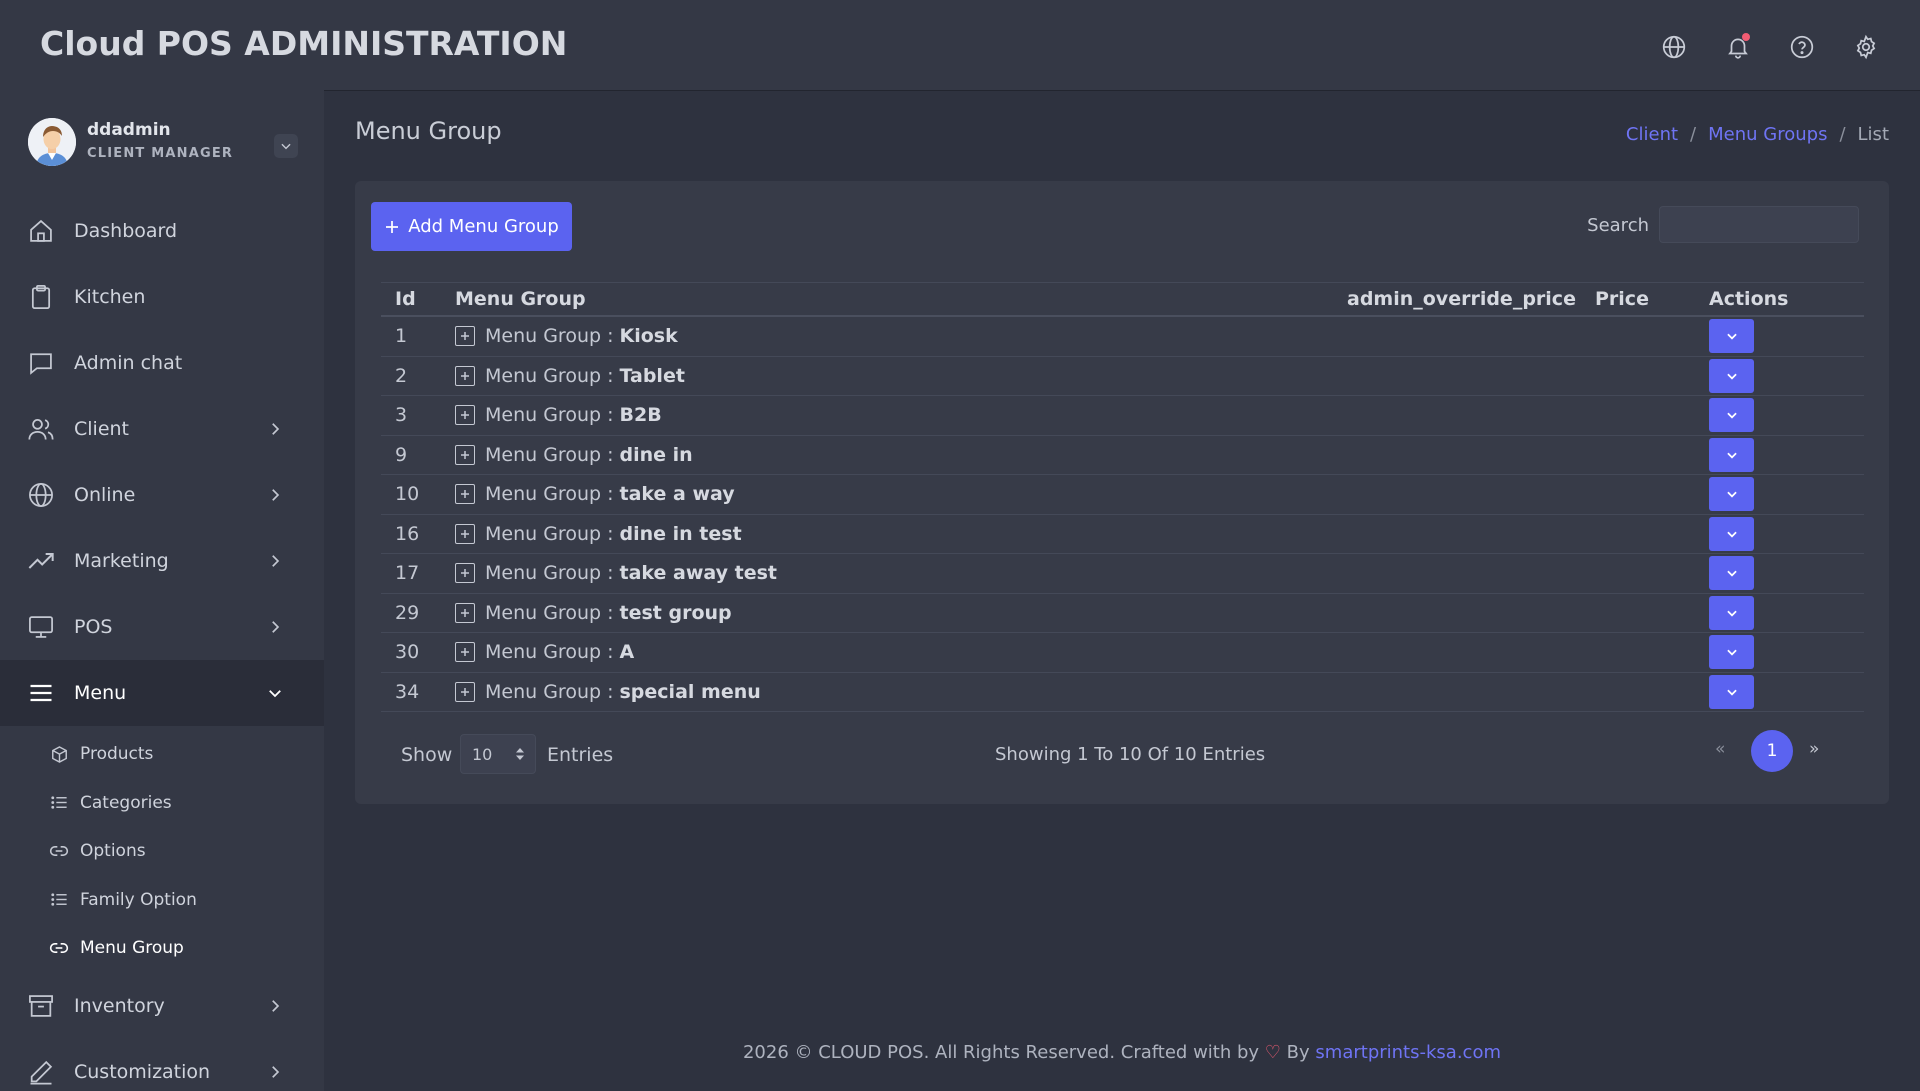 This screenshot has width=1920, height=1091. What do you see at coordinates (1650, 299) in the screenshot?
I see `column-header-price: Price` at bounding box center [1650, 299].